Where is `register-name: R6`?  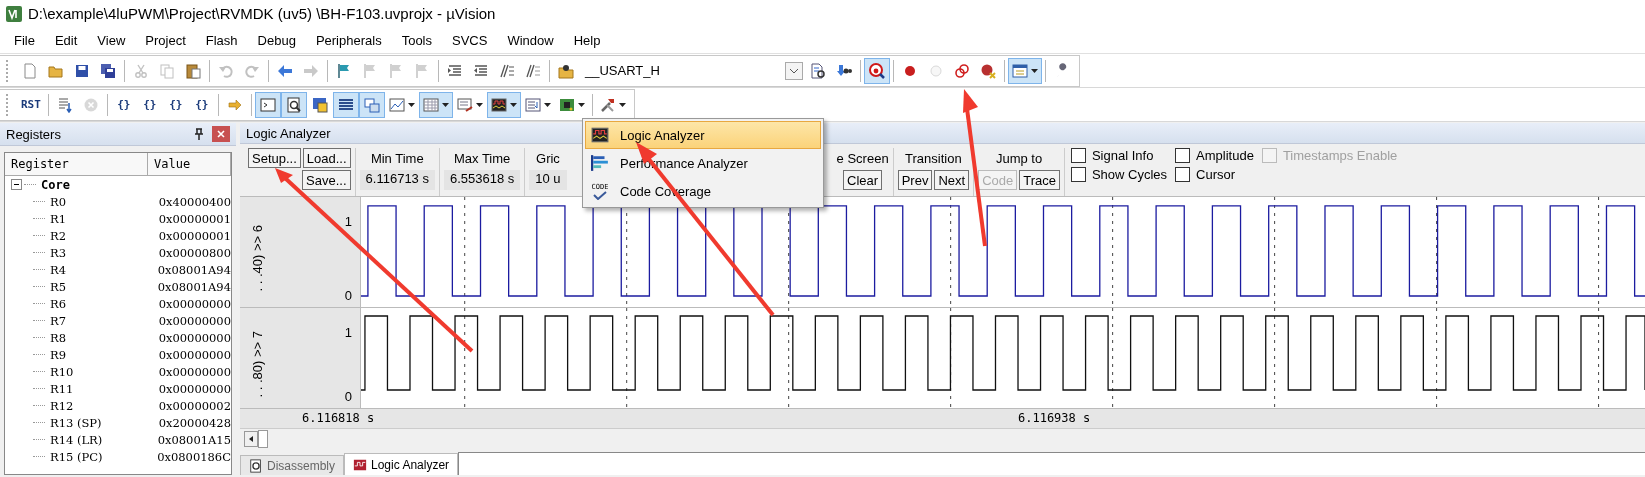
register-name: R6 is located at coordinates (58, 303).